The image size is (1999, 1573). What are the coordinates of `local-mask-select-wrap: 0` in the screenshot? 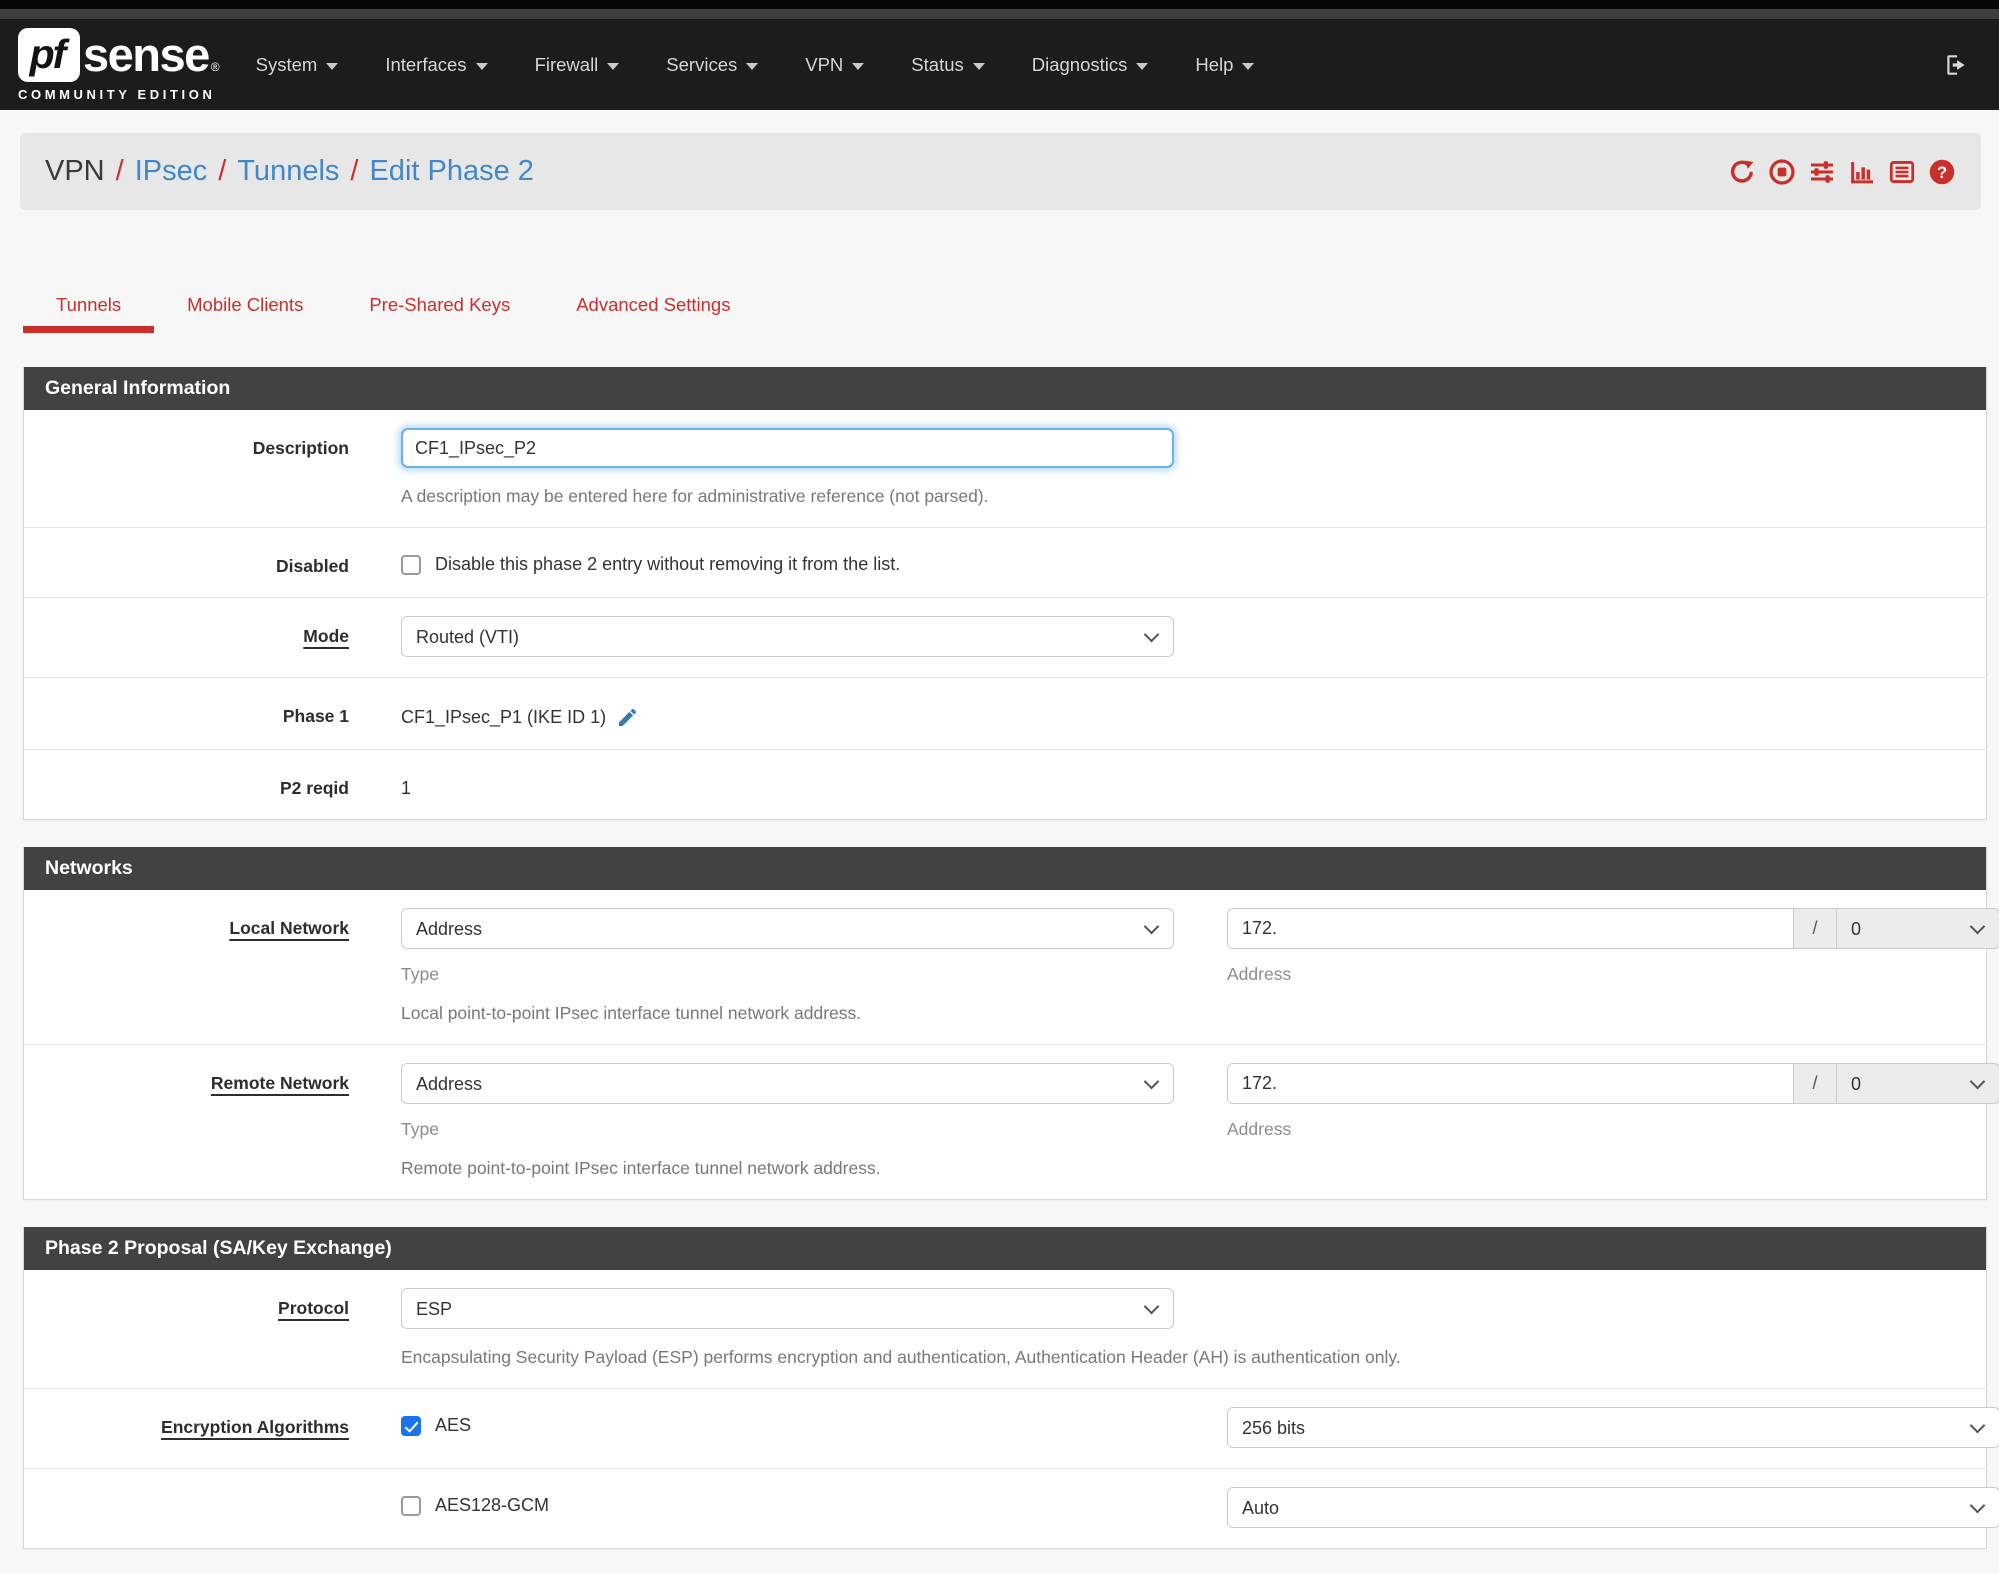 It's located at (1918, 928).